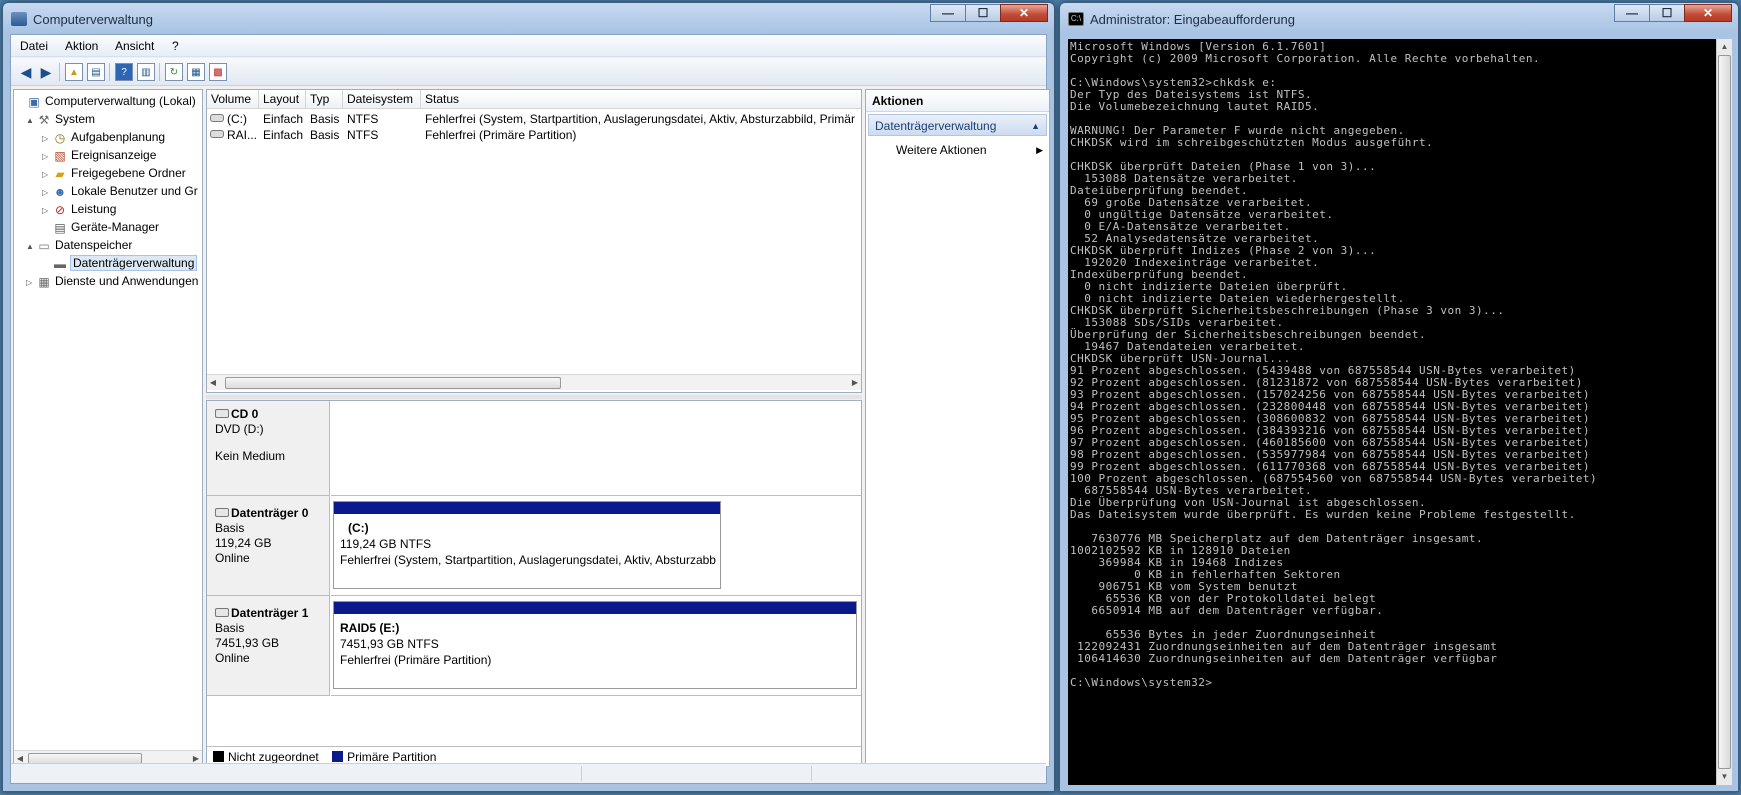 This screenshot has width=1741, height=795. What do you see at coordinates (270, 613) in the screenshot?
I see `disk-name: Datenträger 1` at bounding box center [270, 613].